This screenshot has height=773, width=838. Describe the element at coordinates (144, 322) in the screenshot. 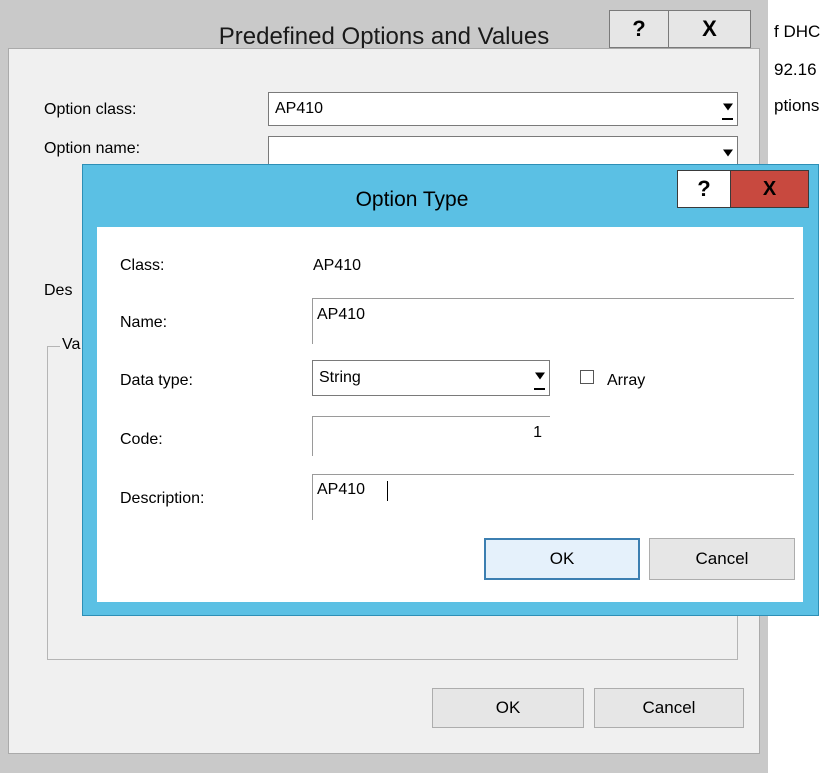

I see `name-label: Name:` at that location.